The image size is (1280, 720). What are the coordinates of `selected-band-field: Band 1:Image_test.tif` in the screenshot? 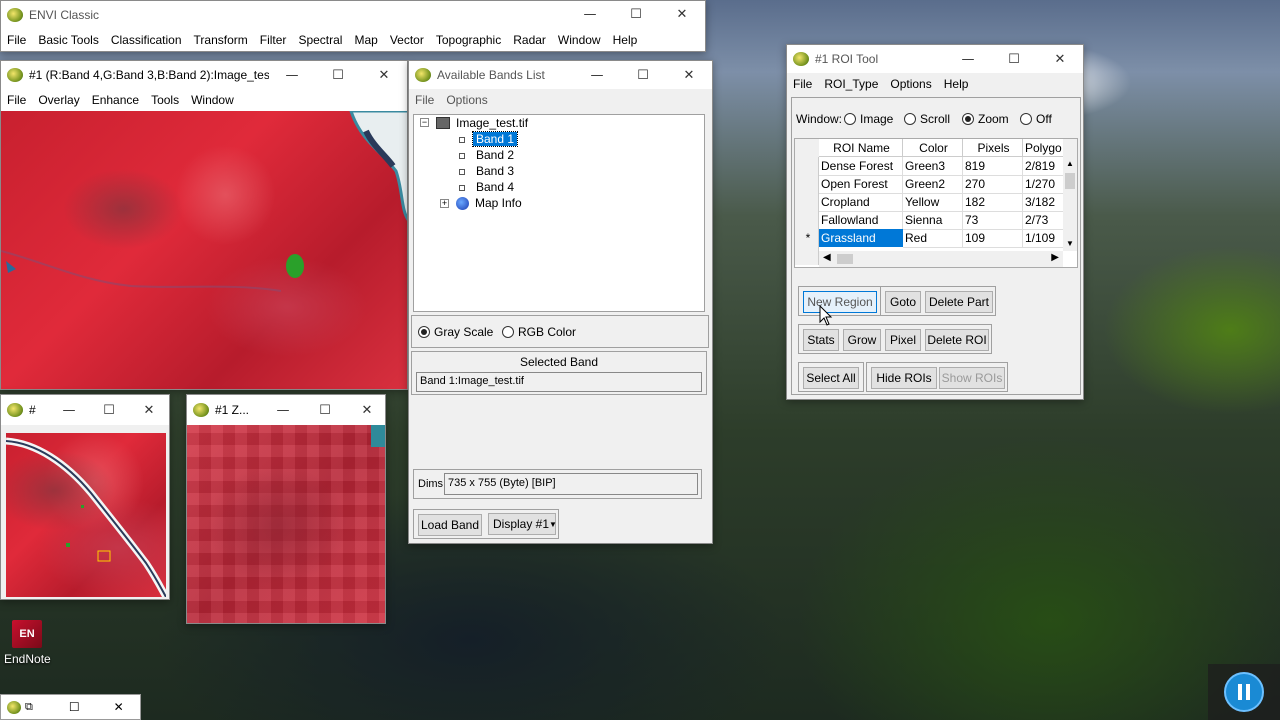 It's located at (559, 382).